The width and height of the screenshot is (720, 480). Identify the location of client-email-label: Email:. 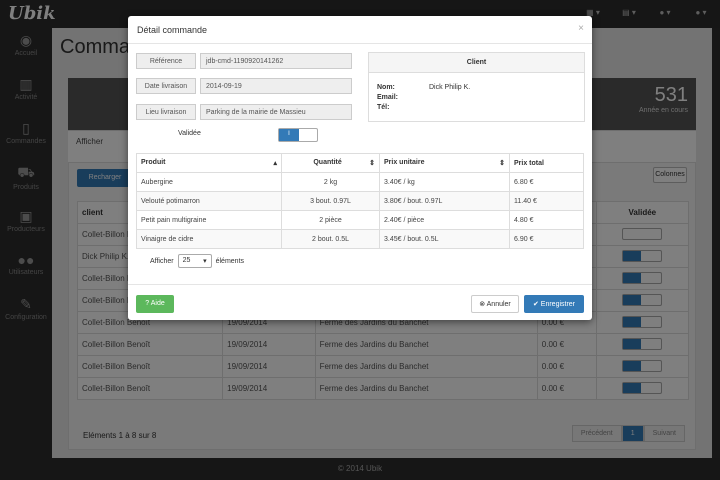
(388, 97).